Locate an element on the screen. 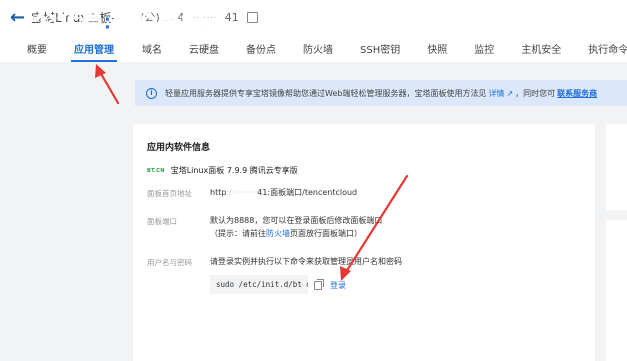 The image size is (627, 361). tab-cloud-disk: 云硬盘 is located at coordinates (204, 51).